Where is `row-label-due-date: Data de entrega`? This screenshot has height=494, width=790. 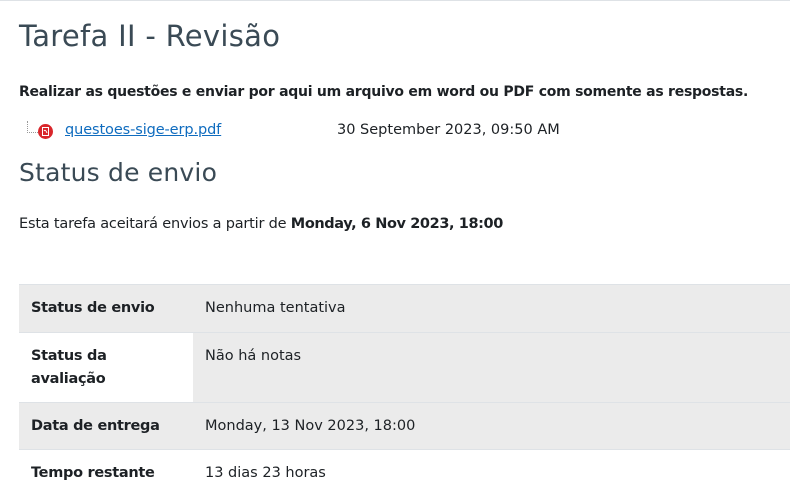 row-label-due-date: Data de entrega is located at coordinates (106, 426).